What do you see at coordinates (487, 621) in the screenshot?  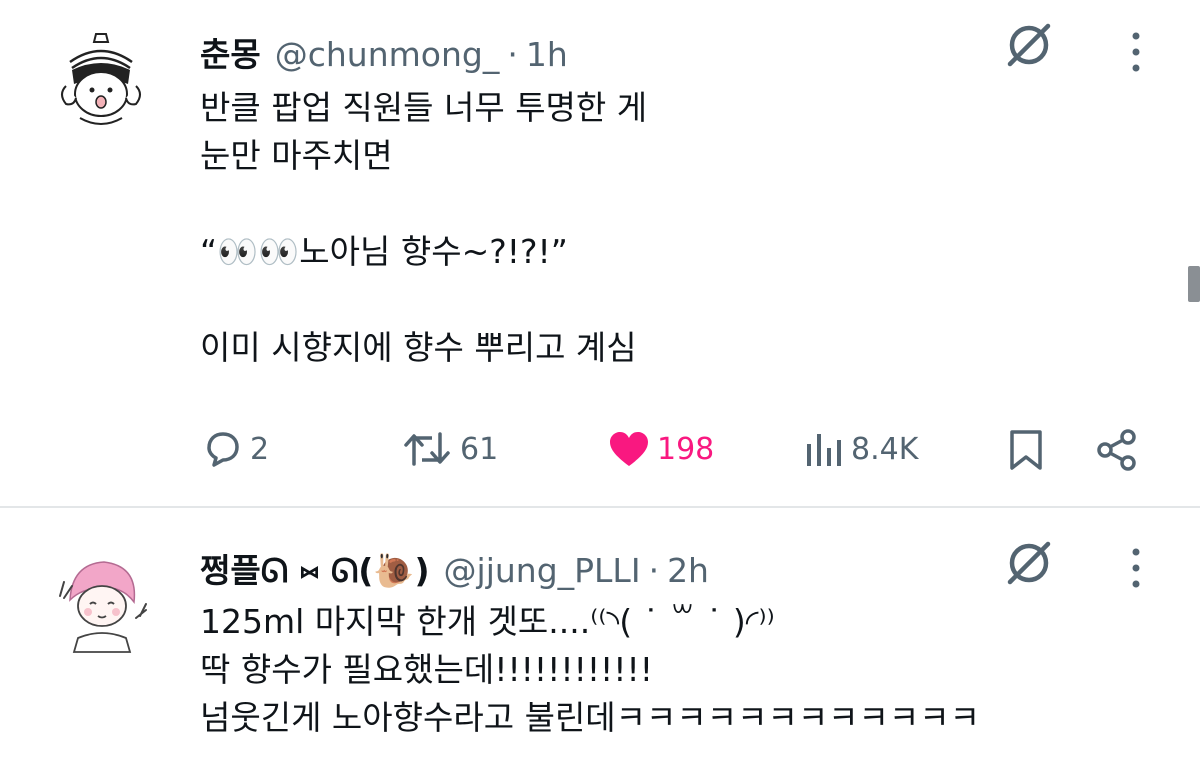 I see `tweet-text-line: 125ml 마지막 한개 겟또....⁽⁽◝( ˙ ꒳ ˙ )◜⁾⁾` at bounding box center [487, 621].